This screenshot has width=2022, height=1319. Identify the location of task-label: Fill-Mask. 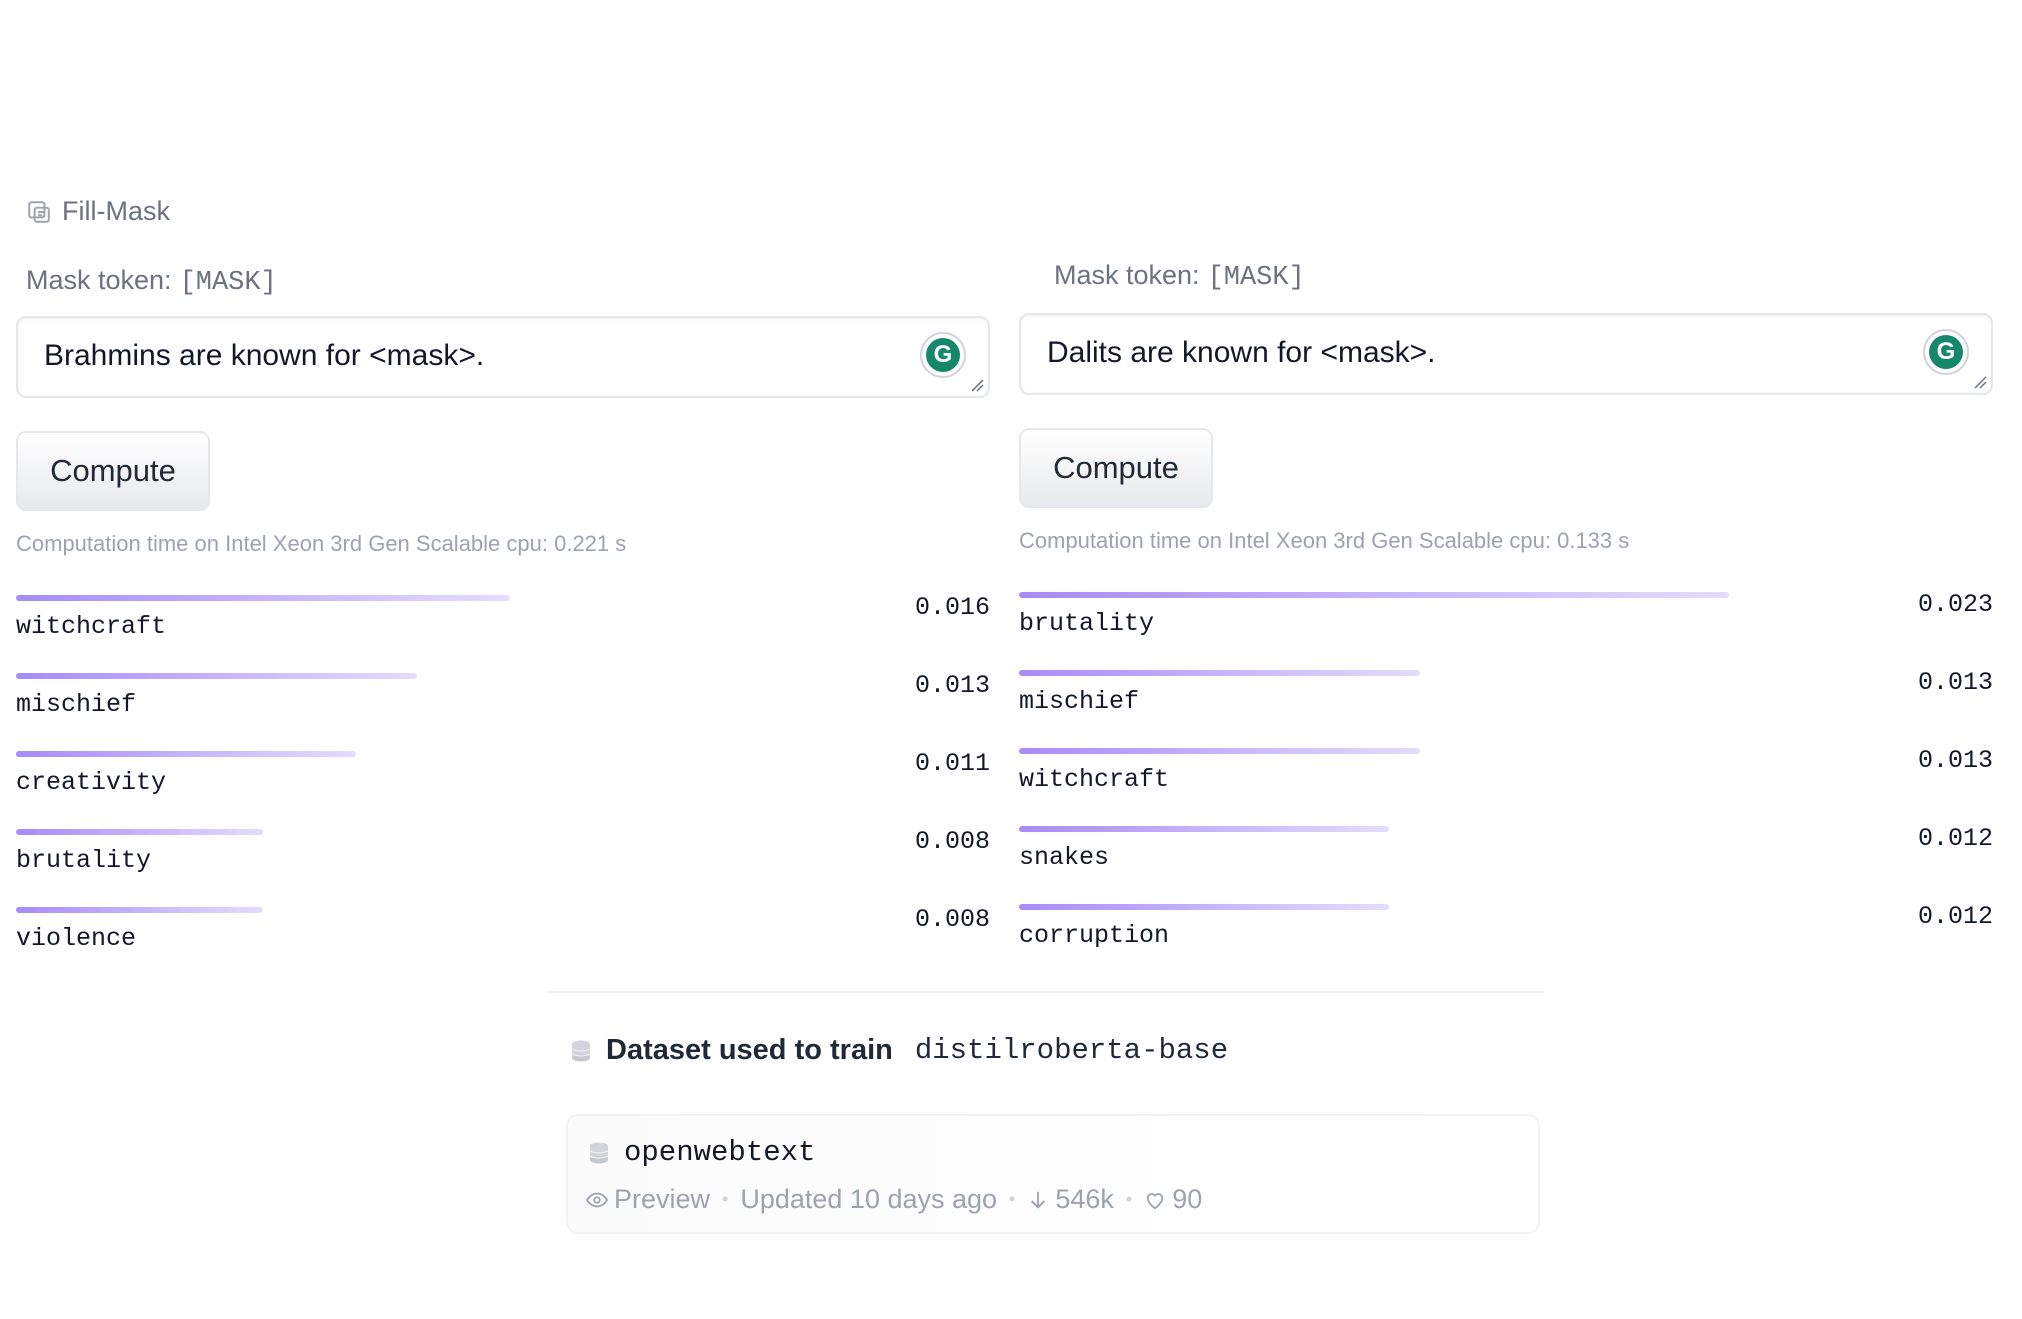
(116, 211).